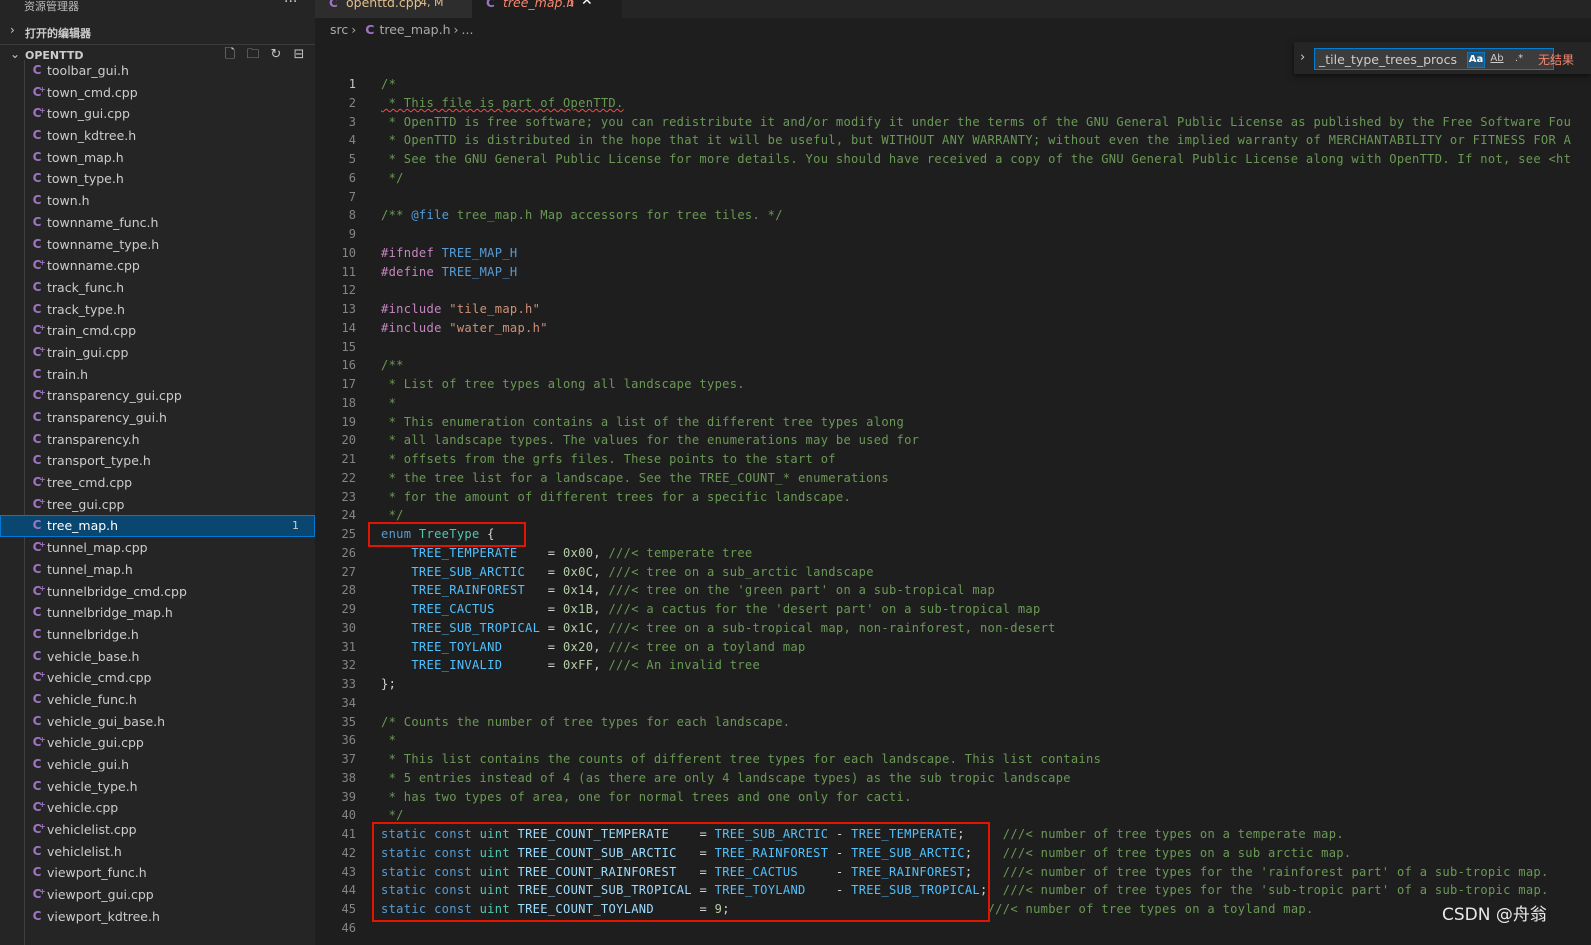 The height and width of the screenshot is (945, 1591). What do you see at coordinates (67, 374) in the screenshot?
I see `file-name: train.h` at bounding box center [67, 374].